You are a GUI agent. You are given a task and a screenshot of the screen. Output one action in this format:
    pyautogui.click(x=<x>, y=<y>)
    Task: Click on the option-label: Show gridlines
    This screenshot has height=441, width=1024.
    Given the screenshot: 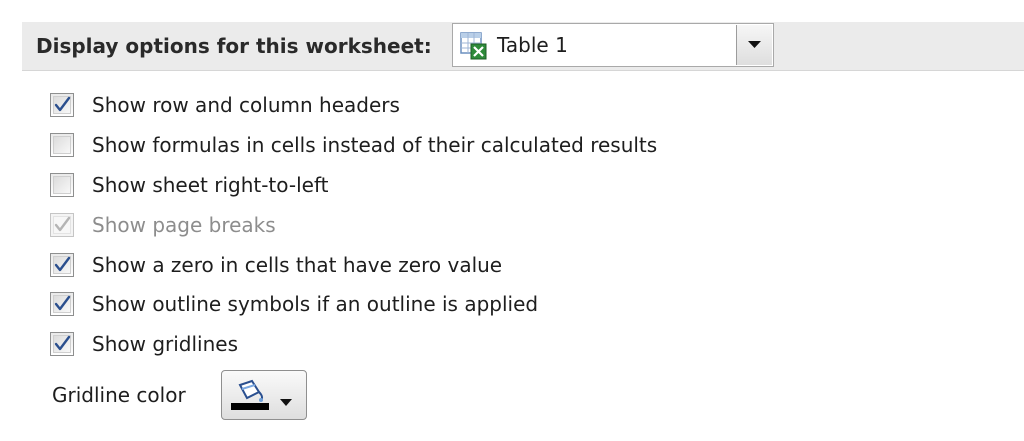 What is the action you would take?
    pyautogui.click(x=165, y=344)
    